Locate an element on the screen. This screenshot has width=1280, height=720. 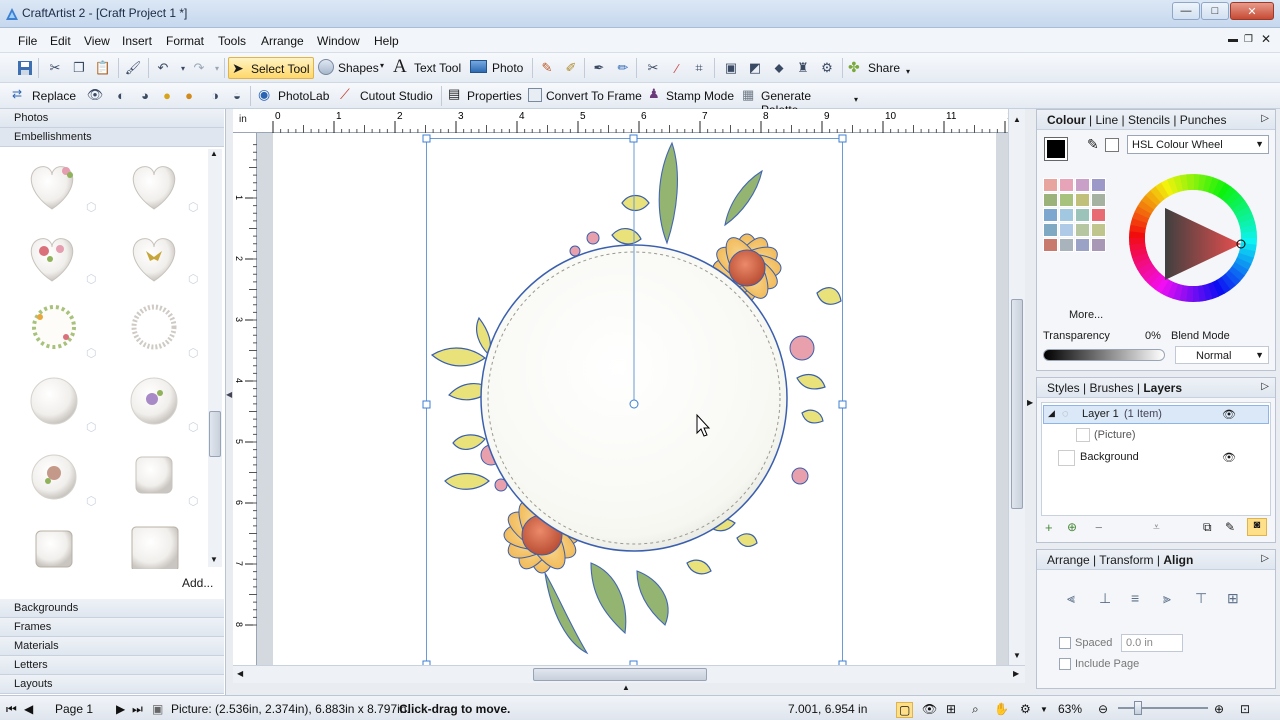
tab-line: Line is located at coordinates (1106, 120).